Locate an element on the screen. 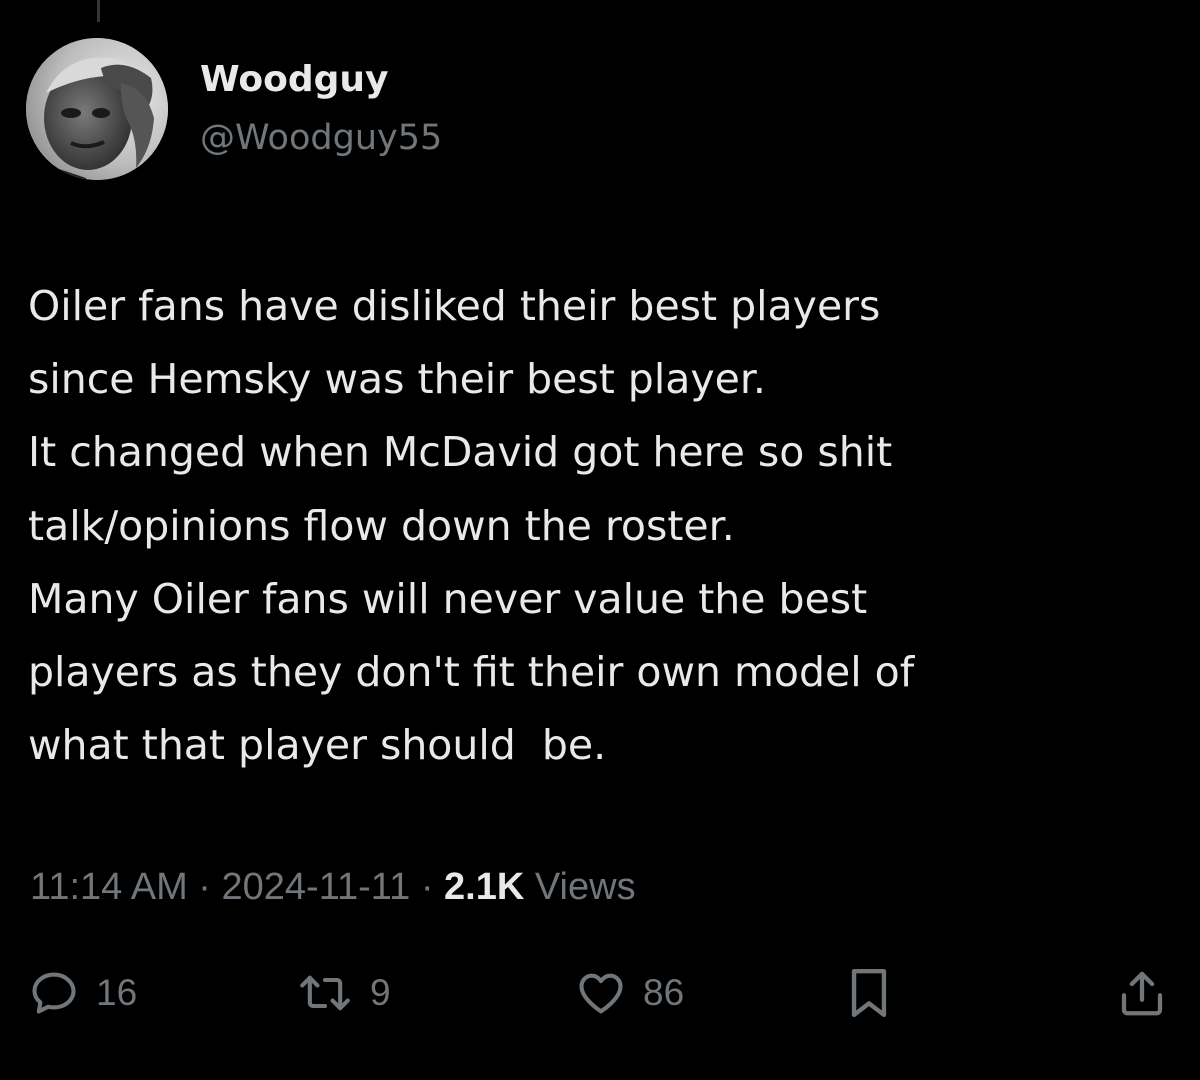  repost-button: 9 is located at coordinates (343, 993).